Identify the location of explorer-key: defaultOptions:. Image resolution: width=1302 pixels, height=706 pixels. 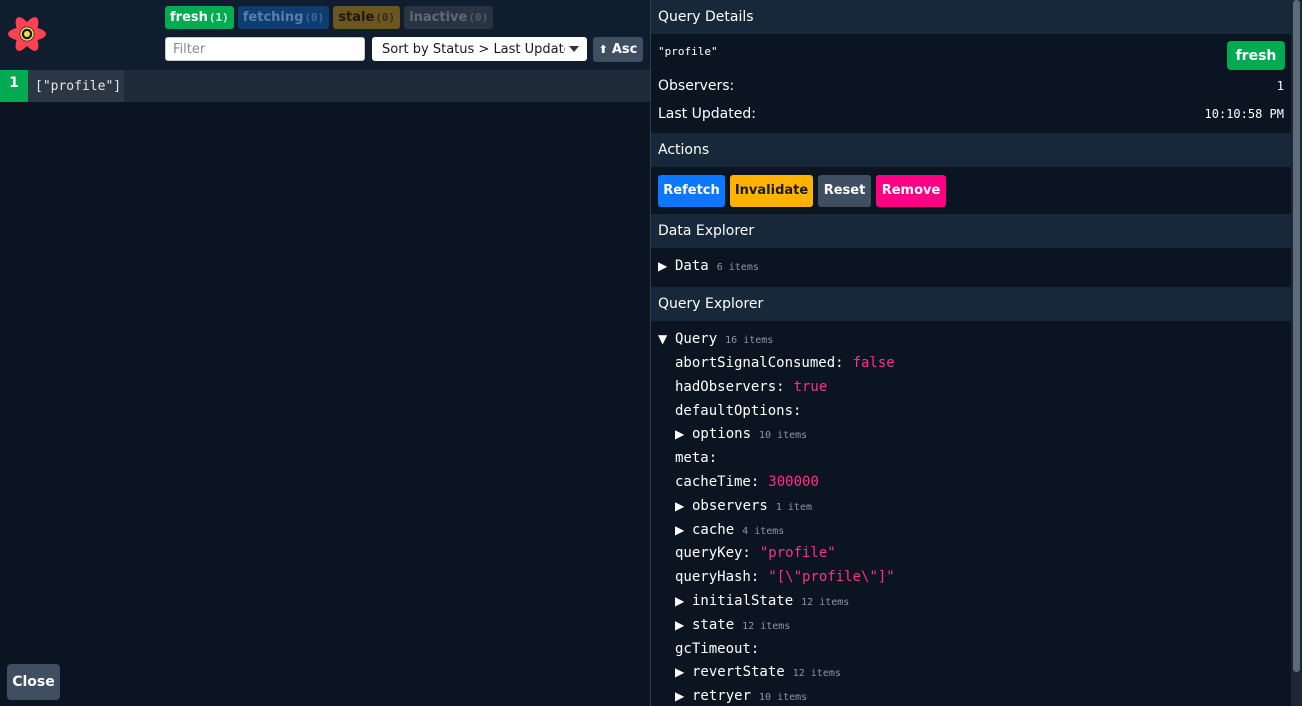
(738, 410).